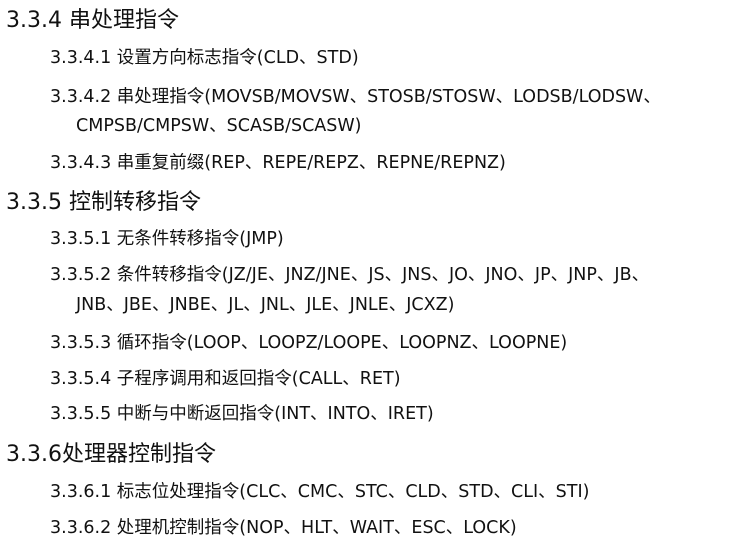 Image resolution: width=732 pixels, height=548 pixels. What do you see at coordinates (283, 528) in the screenshot?
I see `subsection-3-3-6-2: 3.3.6.2 处理机控制指令(NOP、HLT、WAIT、ESC、LOCK)` at bounding box center [283, 528].